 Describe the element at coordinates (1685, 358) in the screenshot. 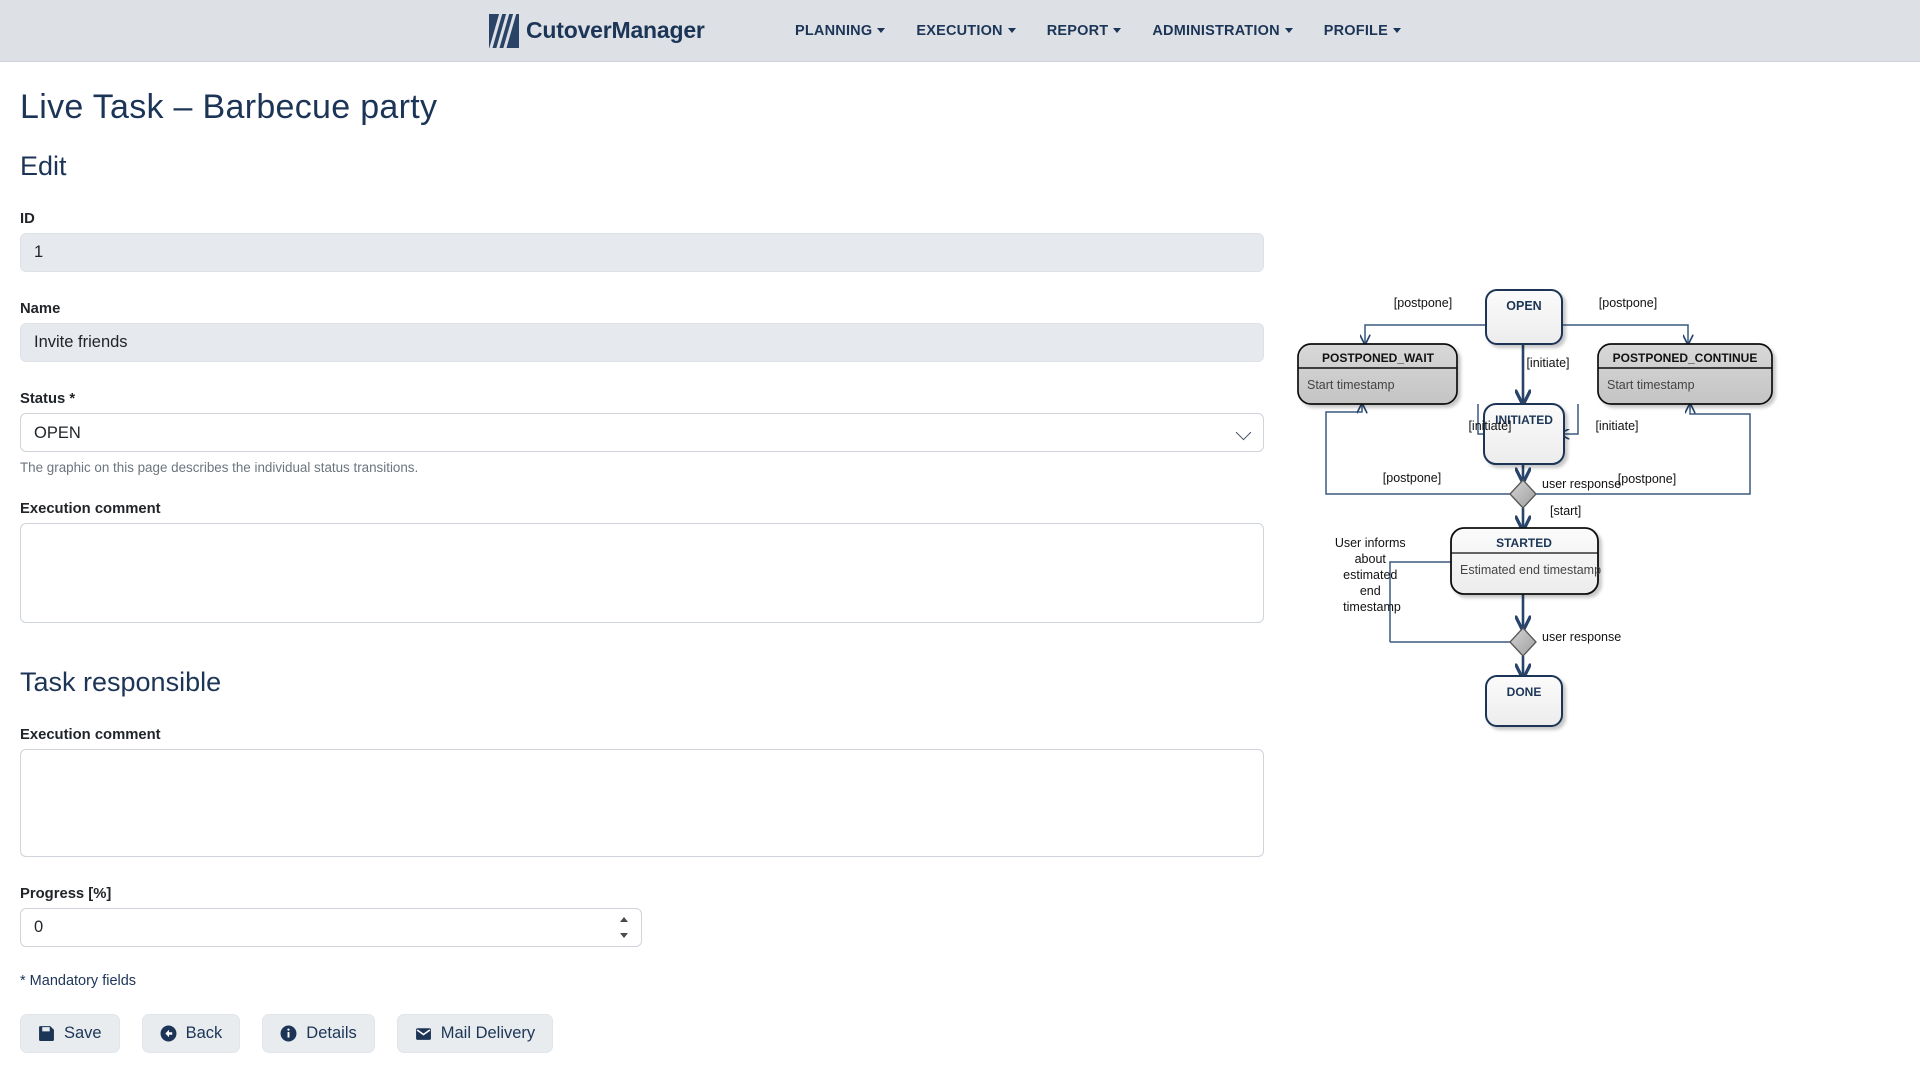

I see `diagram-node-postponed-continue-title: POSTPONED_CONTINUE` at that location.